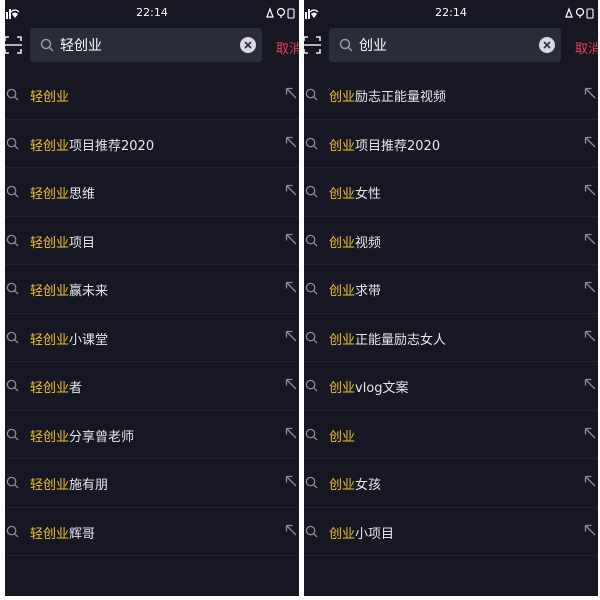 The height and width of the screenshot is (600, 600). Describe the element at coordinates (361, 532) in the screenshot. I see `suggestion-text: 创业小项目` at that location.